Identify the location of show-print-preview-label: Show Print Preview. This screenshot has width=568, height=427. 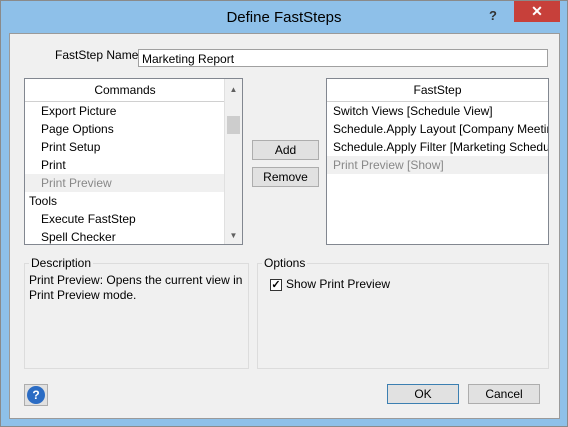
(338, 284).